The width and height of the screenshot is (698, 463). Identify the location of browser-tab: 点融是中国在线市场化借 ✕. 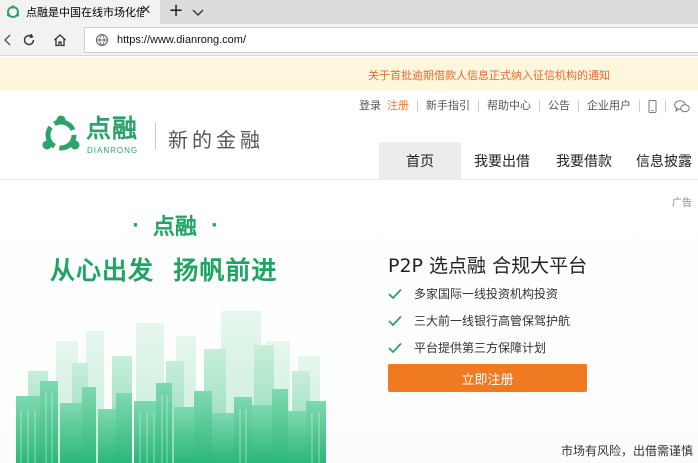
(80, 12).